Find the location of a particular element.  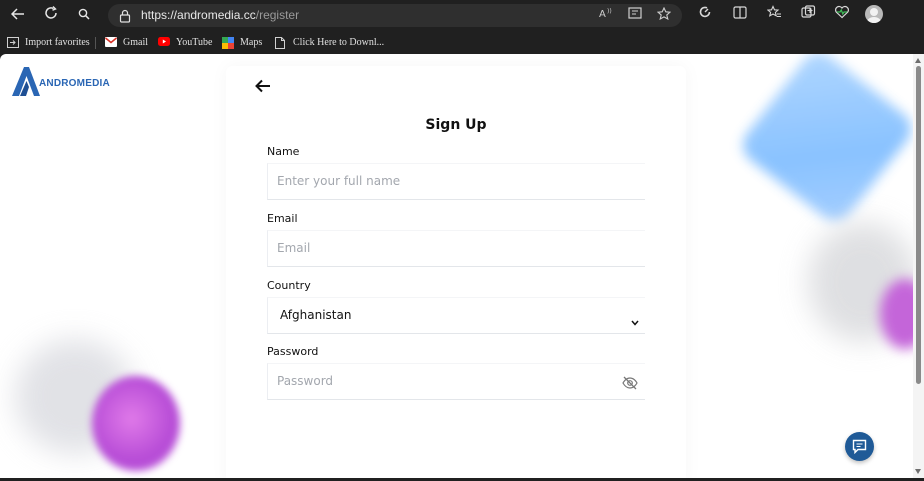

favorite-label: Maps is located at coordinates (251, 42).